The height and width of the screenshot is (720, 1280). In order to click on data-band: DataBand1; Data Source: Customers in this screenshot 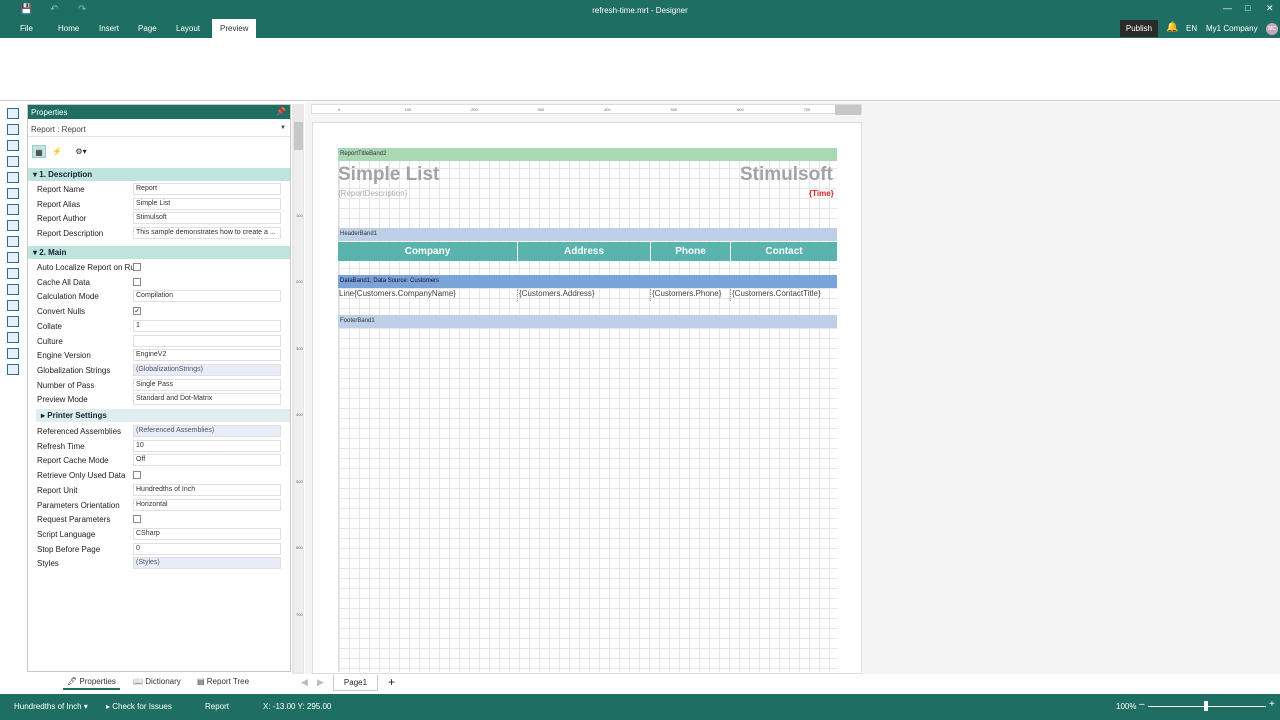, I will do `click(587, 281)`.